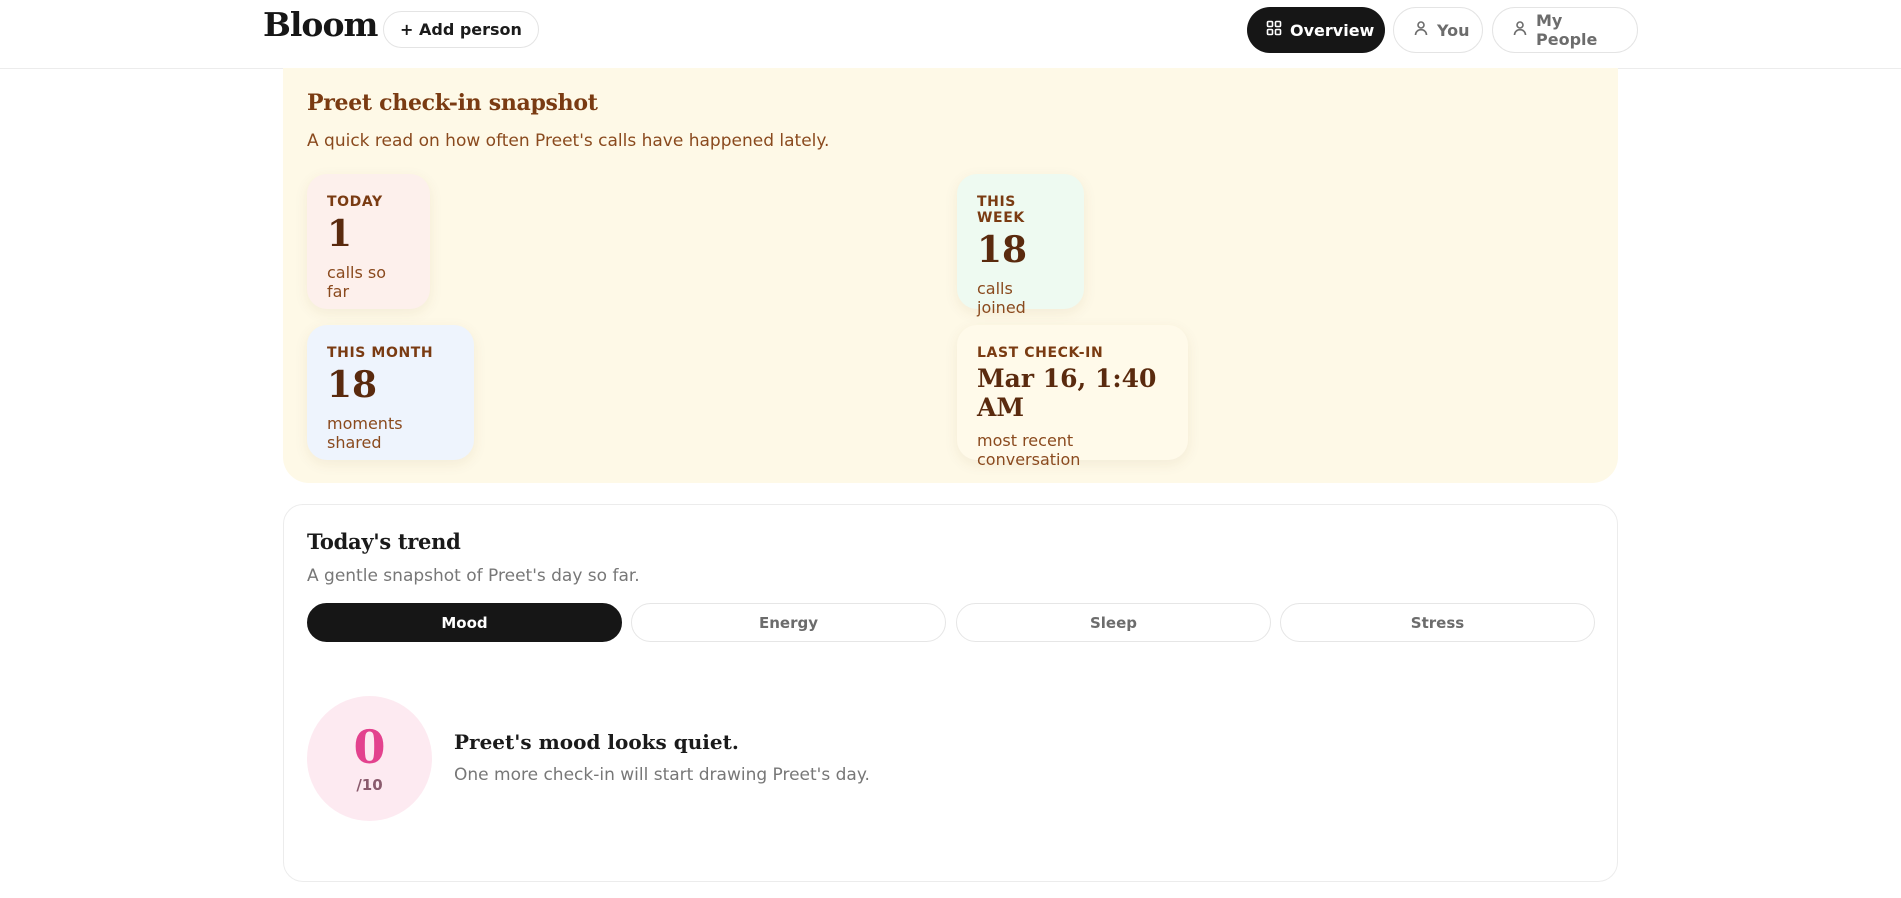  I want to click on grid-icon, so click(1274, 30).